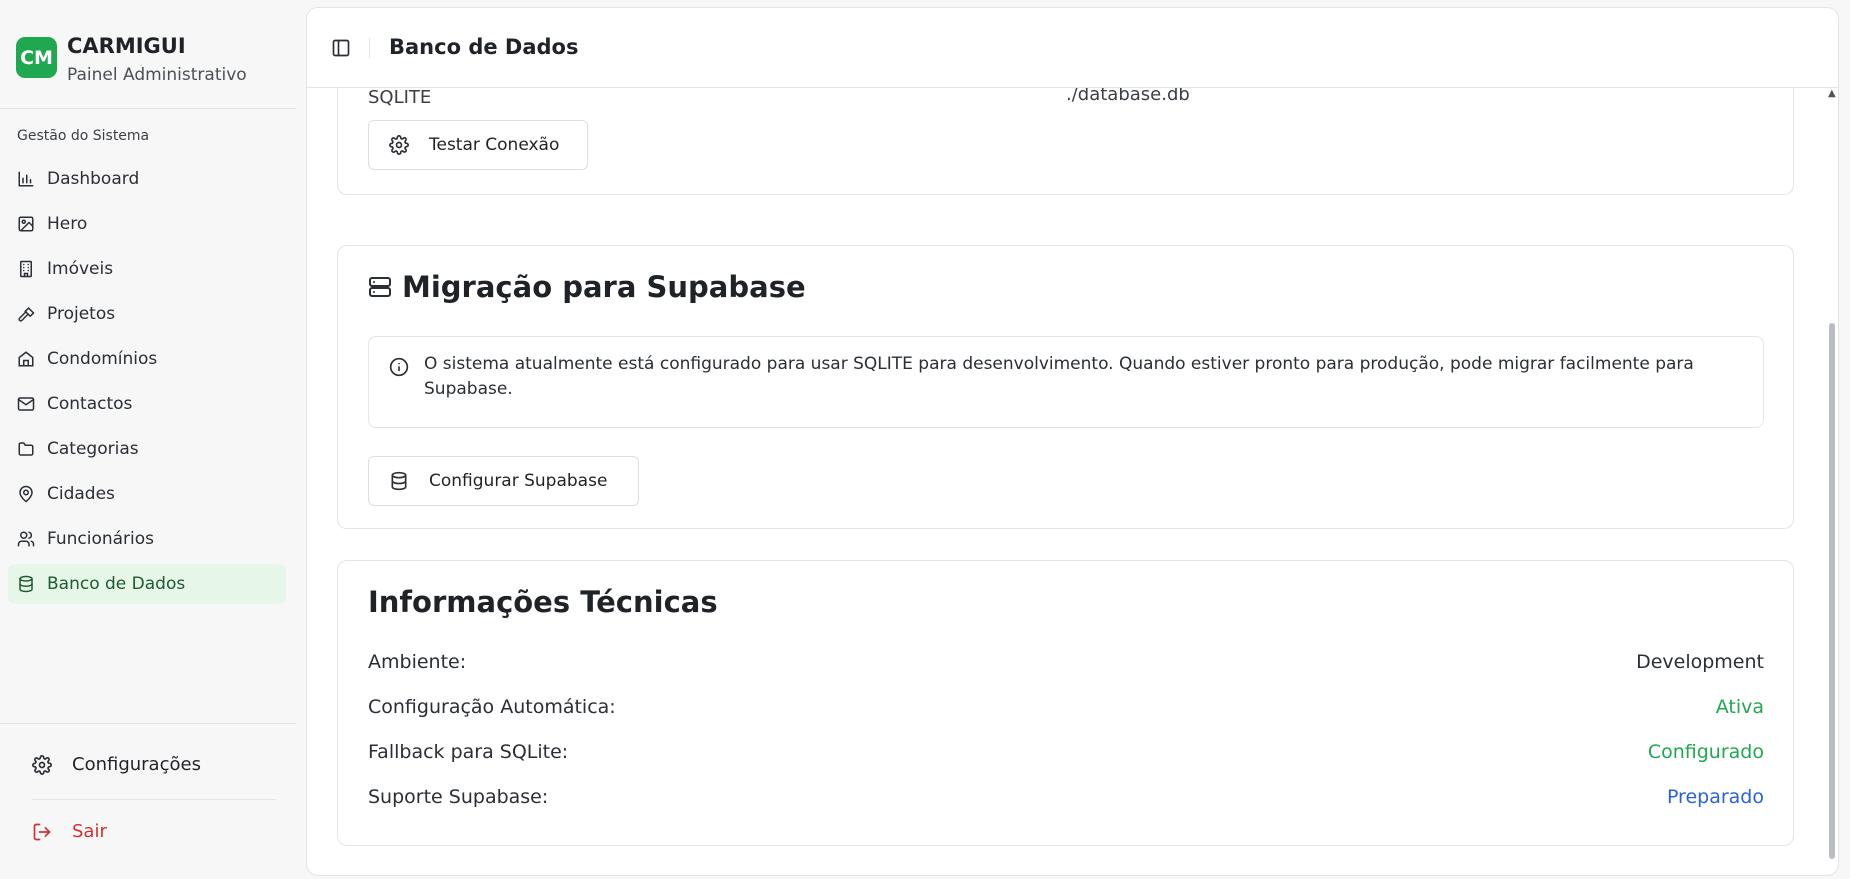 The image size is (1850, 879). Describe the element at coordinates (42, 831) in the screenshot. I see `logout-icon` at that location.